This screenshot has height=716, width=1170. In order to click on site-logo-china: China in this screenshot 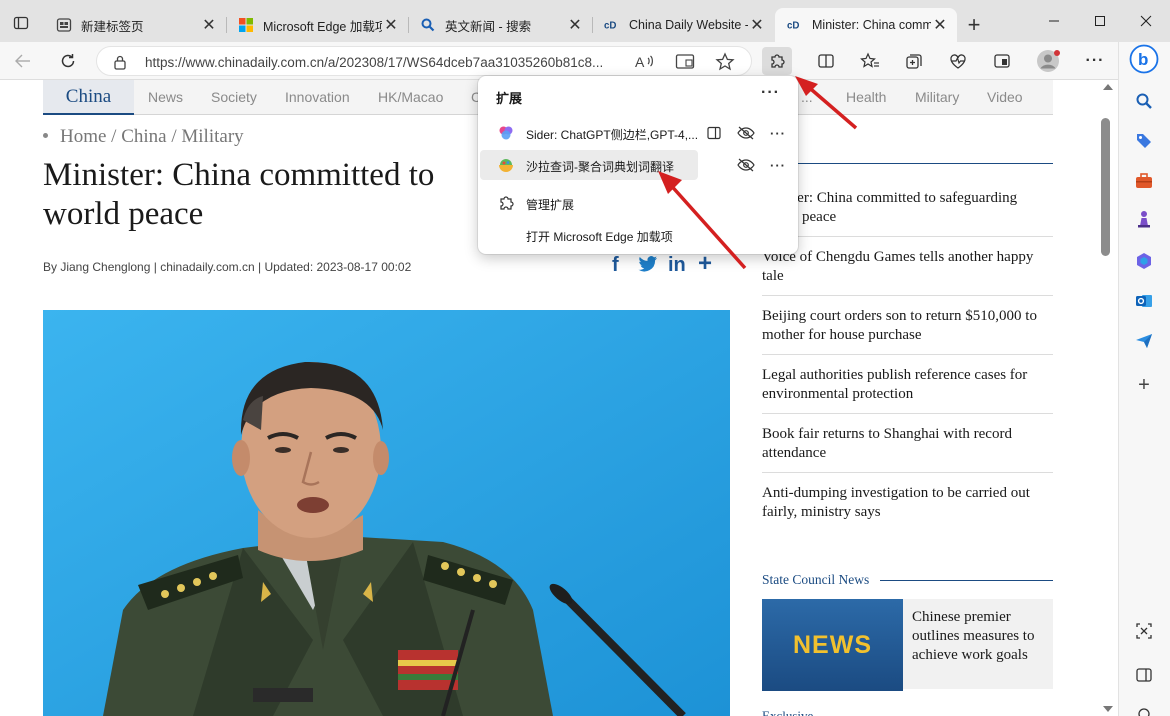, I will do `click(88, 97)`.